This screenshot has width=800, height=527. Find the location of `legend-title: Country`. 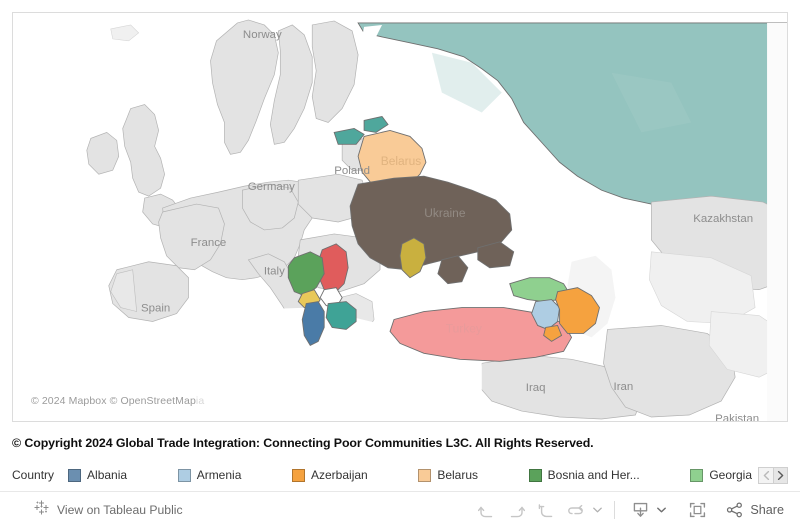

legend-title: Country is located at coordinates (33, 475).